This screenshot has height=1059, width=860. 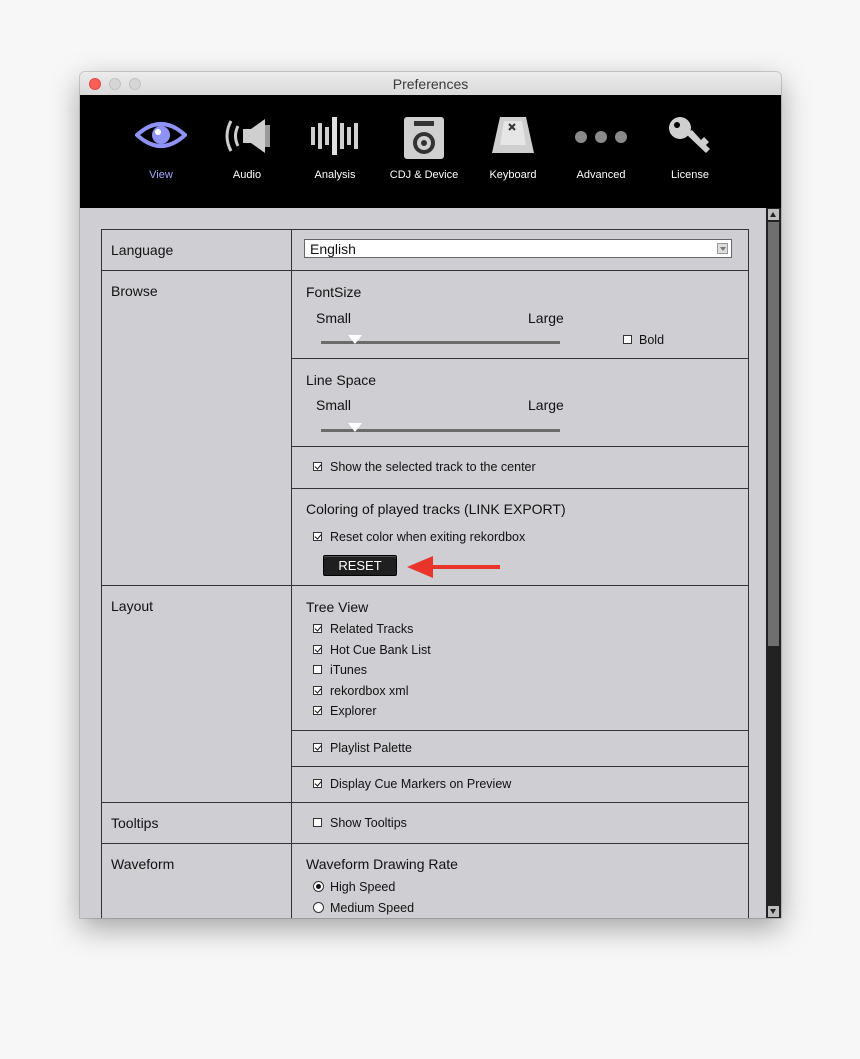 What do you see at coordinates (317, 747) in the screenshot?
I see `playlist-palette-checkbox` at bounding box center [317, 747].